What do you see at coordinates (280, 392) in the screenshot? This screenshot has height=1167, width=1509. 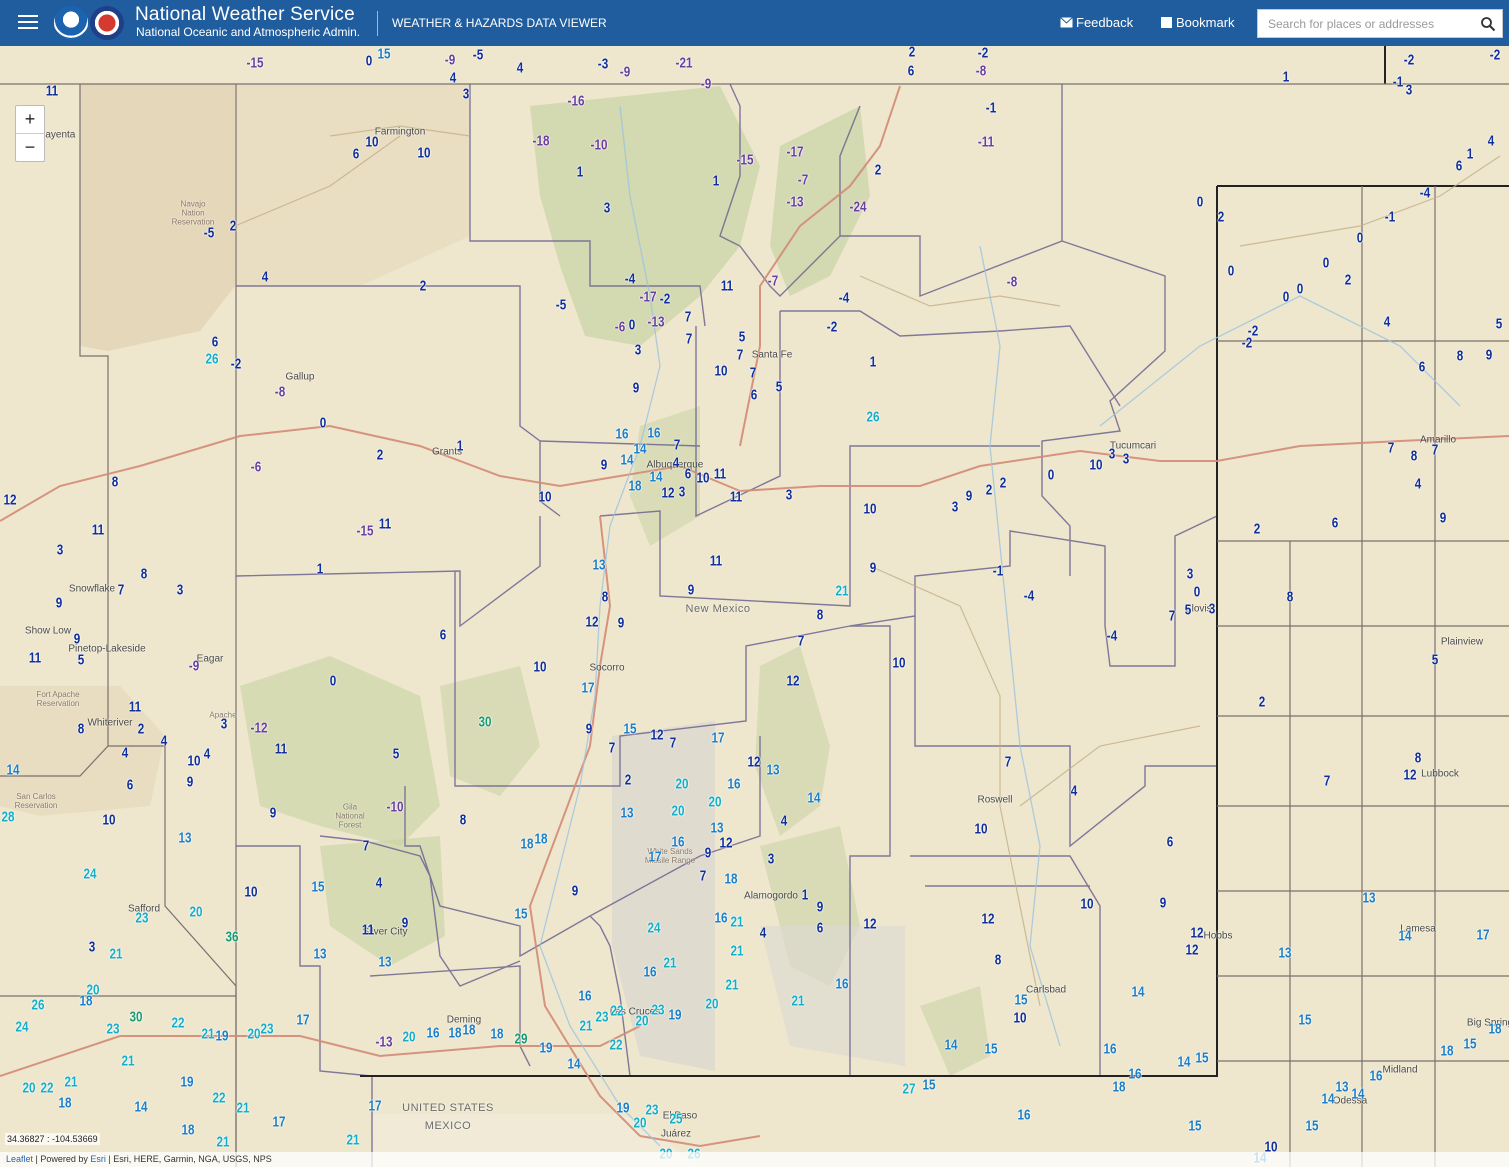 I see `temperature-value: -8` at bounding box center [280, 392].